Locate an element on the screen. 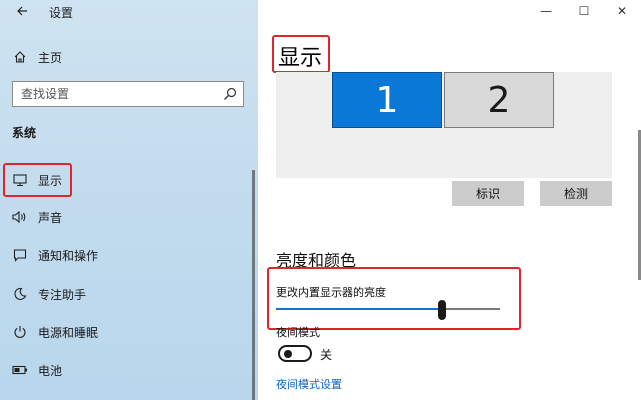 The width and height of the screenshot is (641, 400). page-title-highlight-box: 显示 is located at coordinates (301, 54).